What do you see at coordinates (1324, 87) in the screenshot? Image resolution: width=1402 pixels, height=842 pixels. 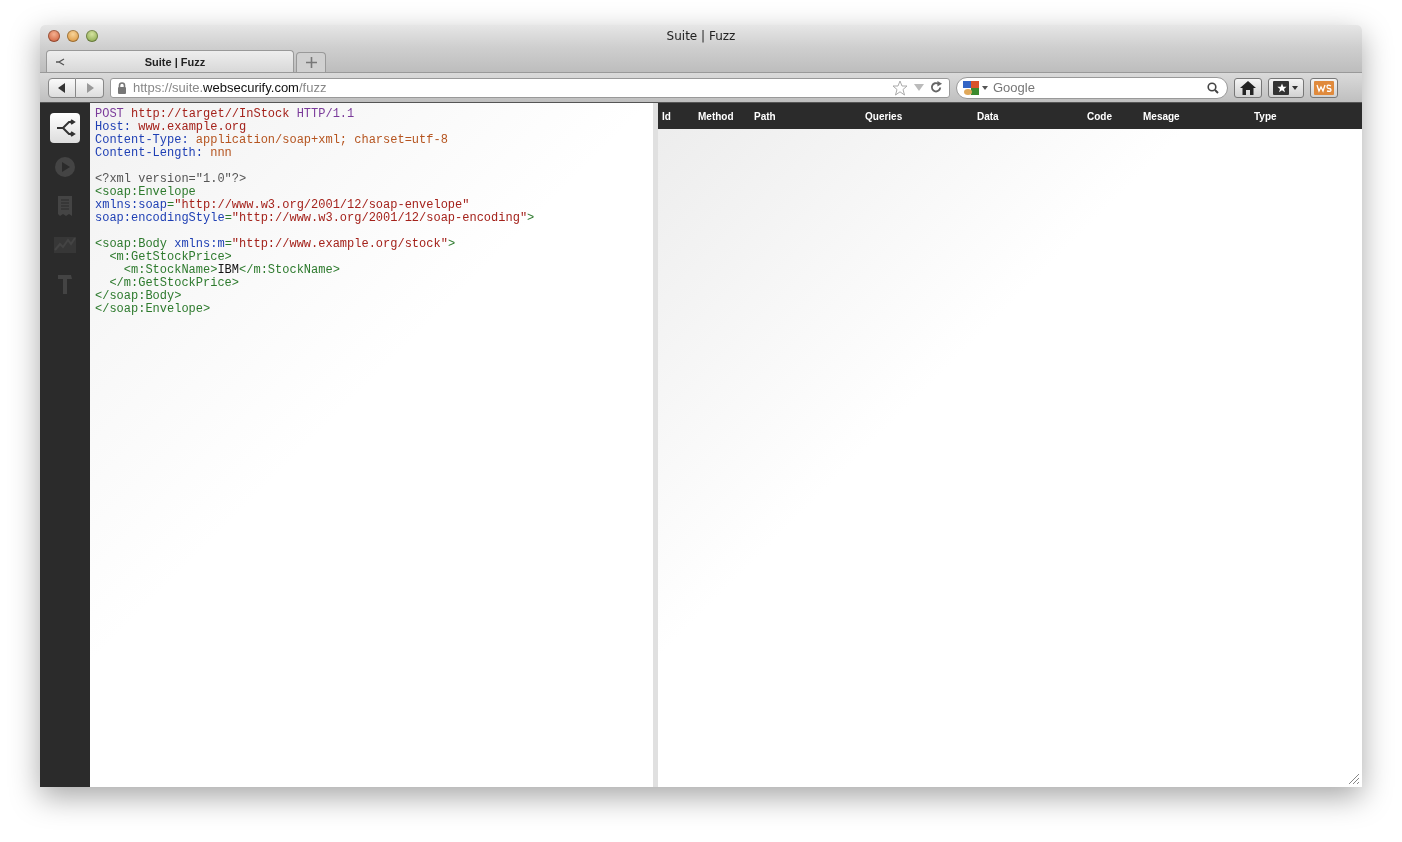 I see `extension-button` at bounding box center [1324, 87].